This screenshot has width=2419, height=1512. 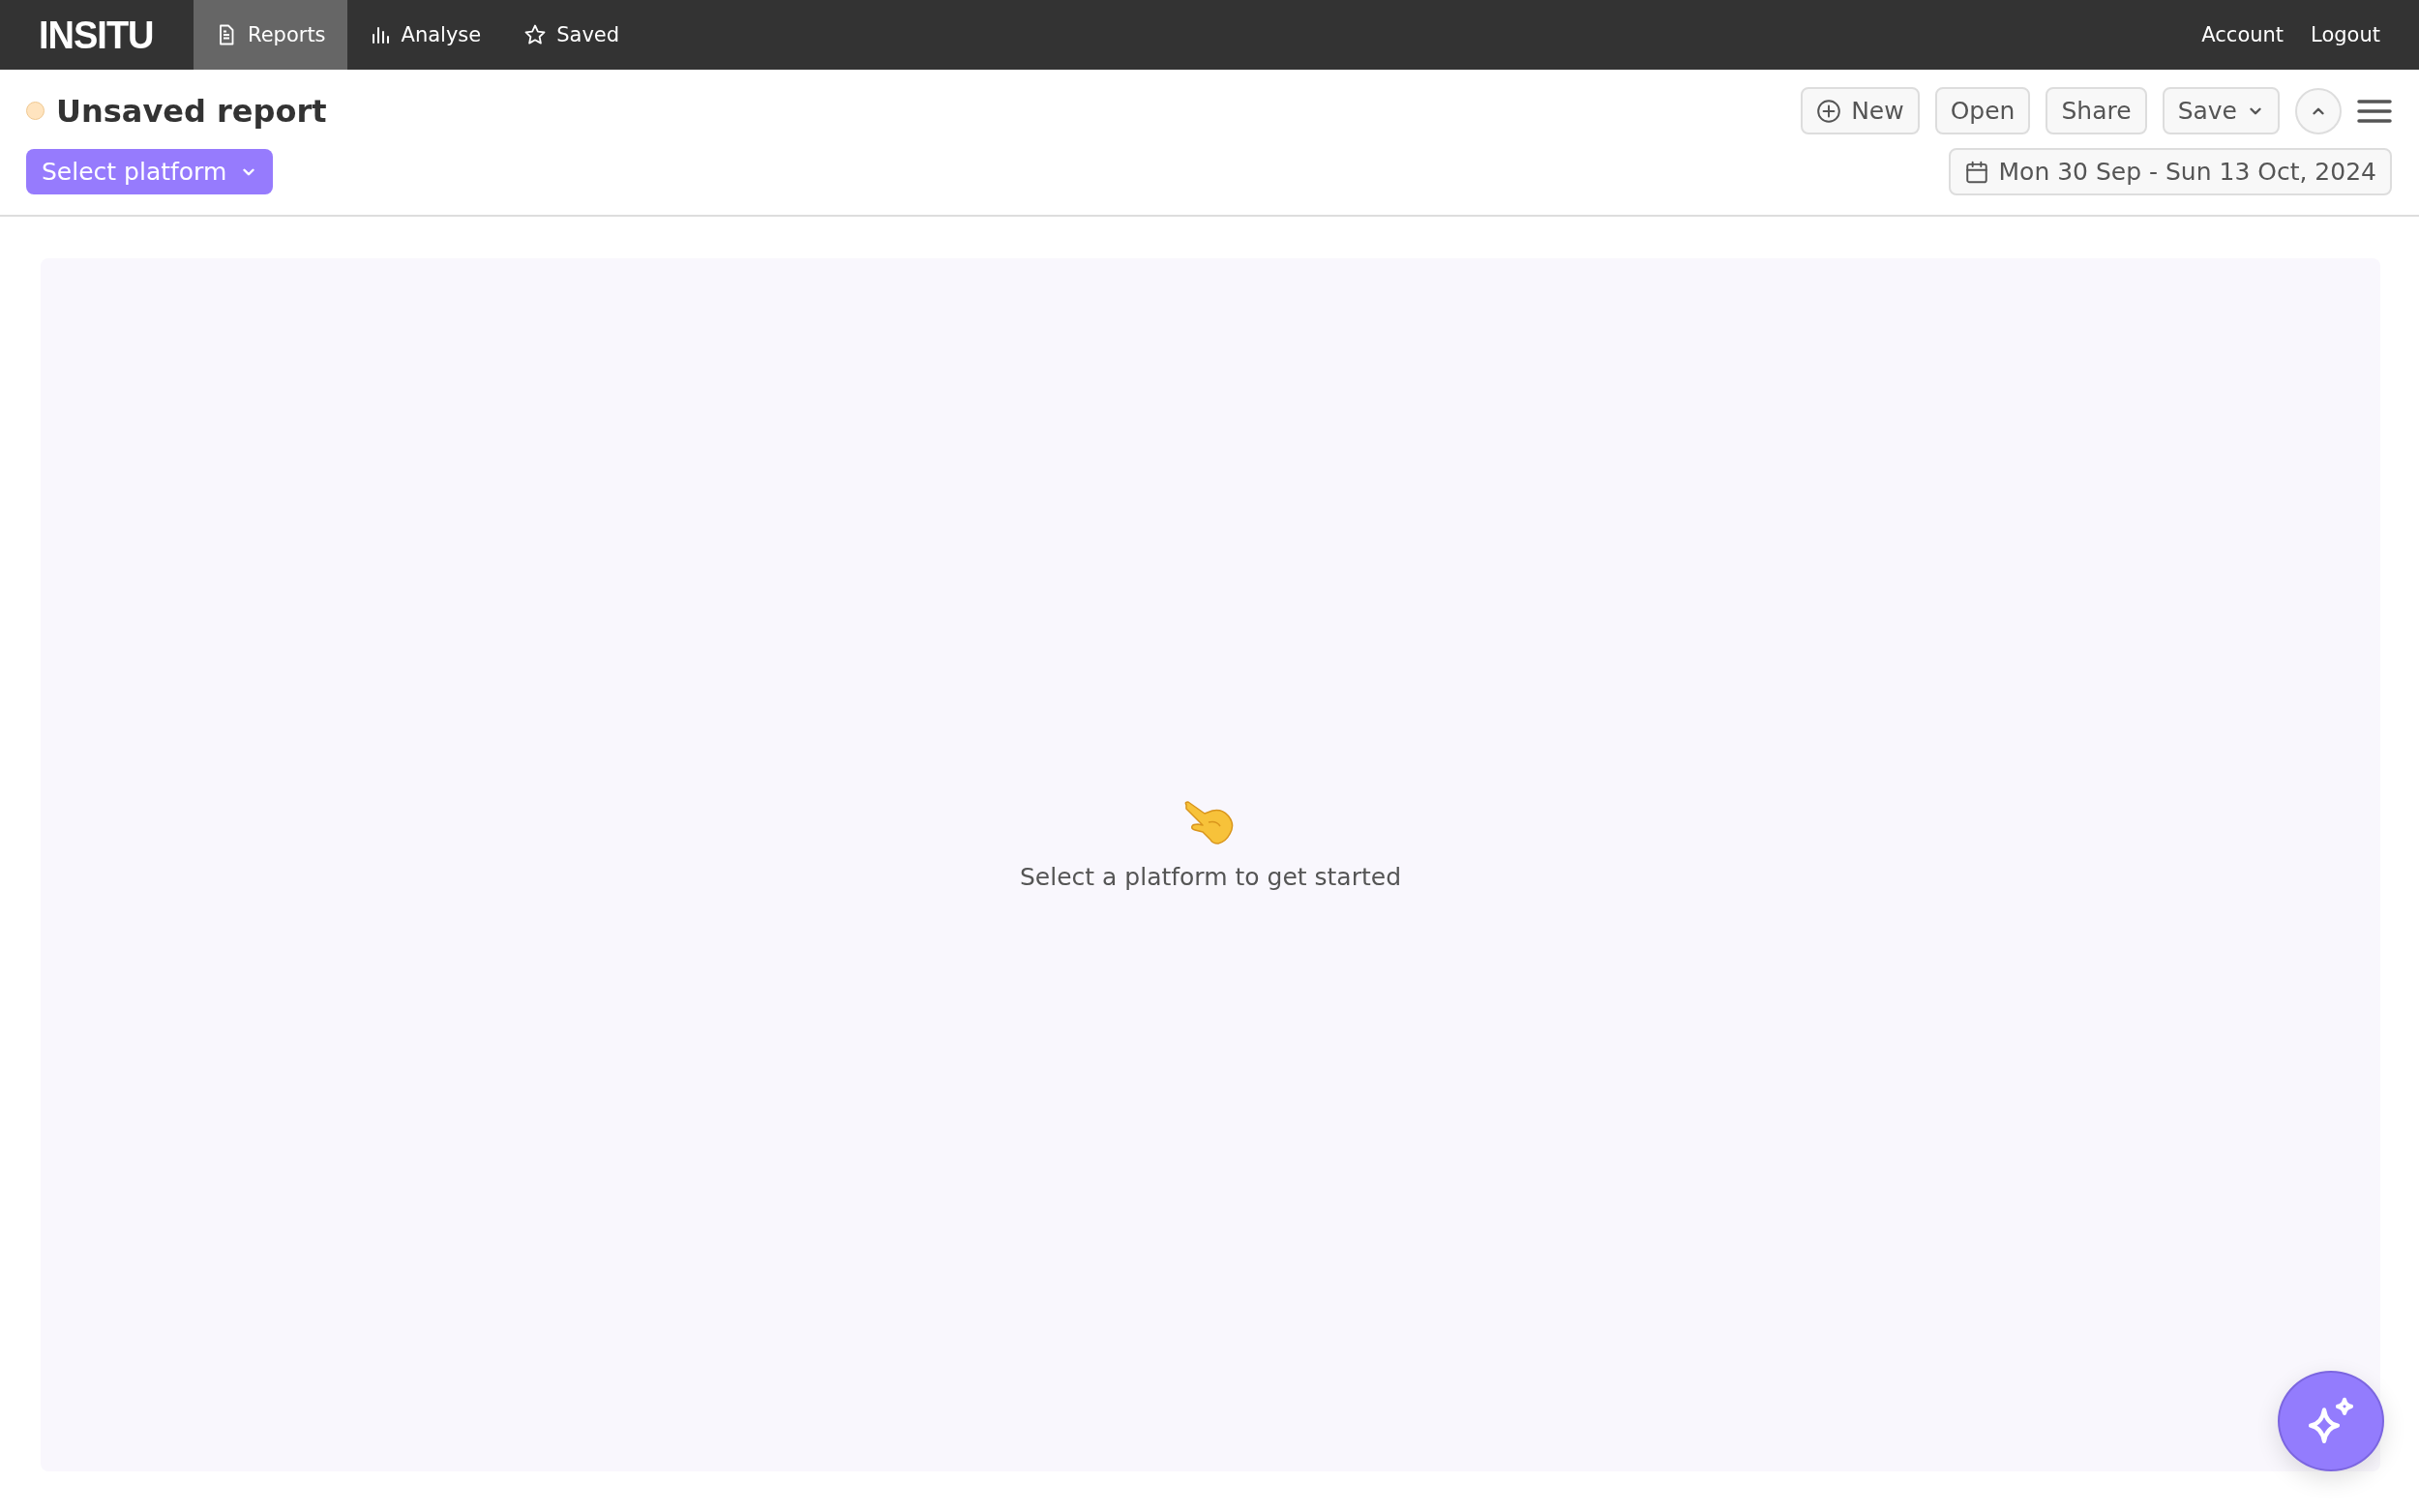 I want to click on toolbar-button: Open, so click(x=1982, y=110).